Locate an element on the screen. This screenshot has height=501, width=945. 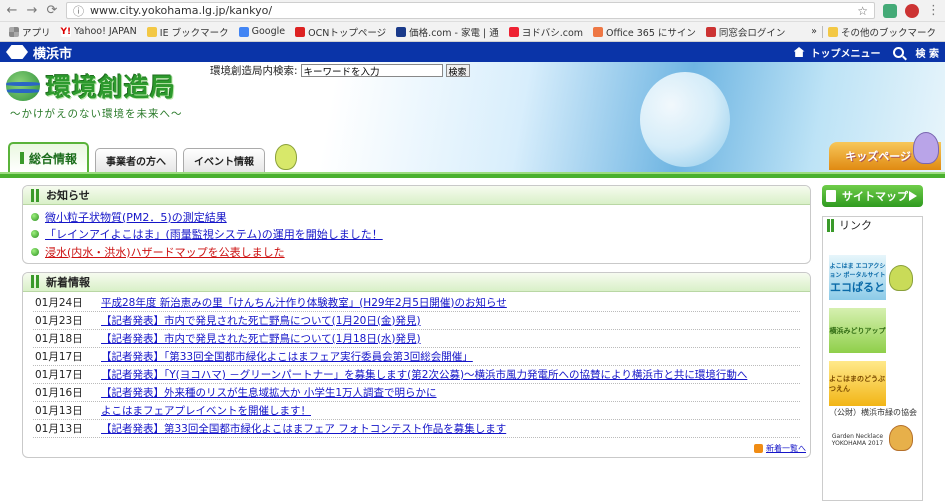
bullet-icon is located at coordinates (35, 234).